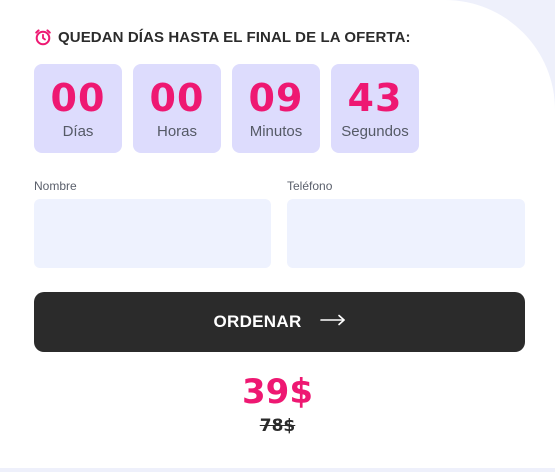  I want to click on order-button: ORDENAR, so click(279, 322).